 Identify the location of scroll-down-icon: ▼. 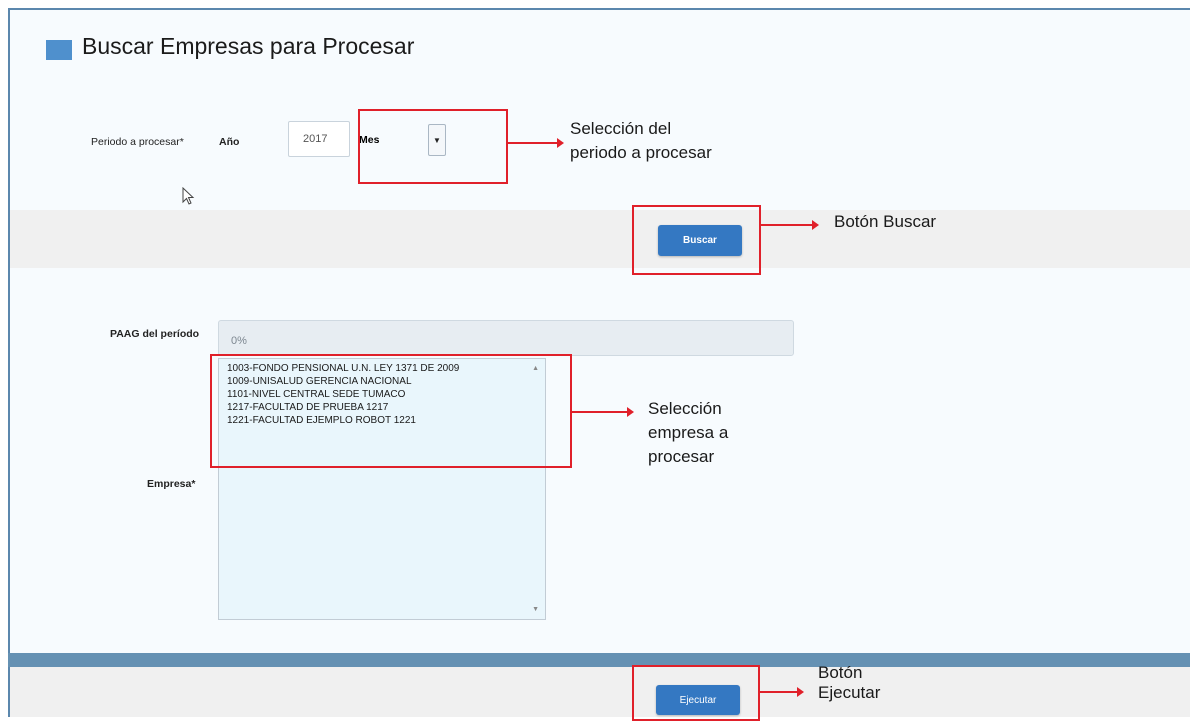
(535, 609).